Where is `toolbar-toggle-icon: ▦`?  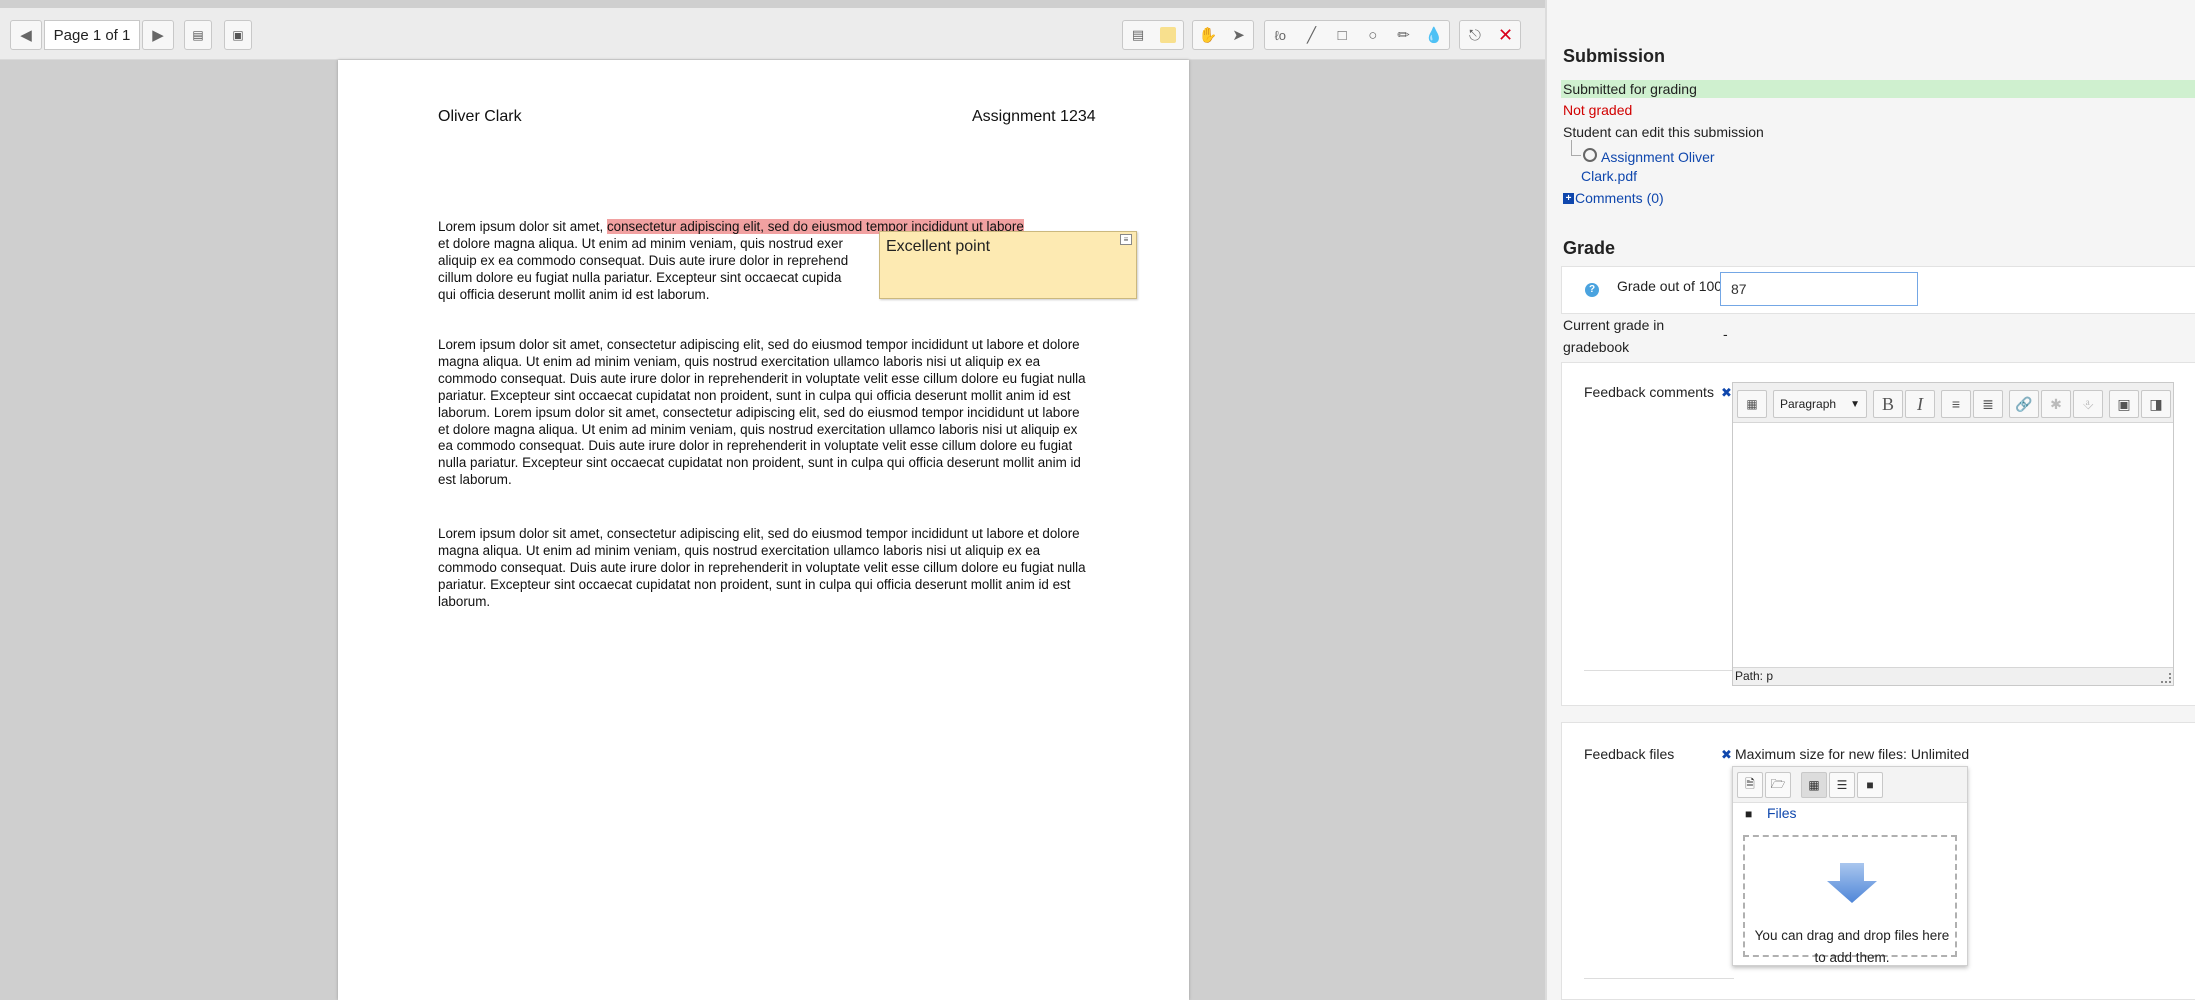 toolbar-toggle-icon: ▦ is located at coordinates (1752, 404).